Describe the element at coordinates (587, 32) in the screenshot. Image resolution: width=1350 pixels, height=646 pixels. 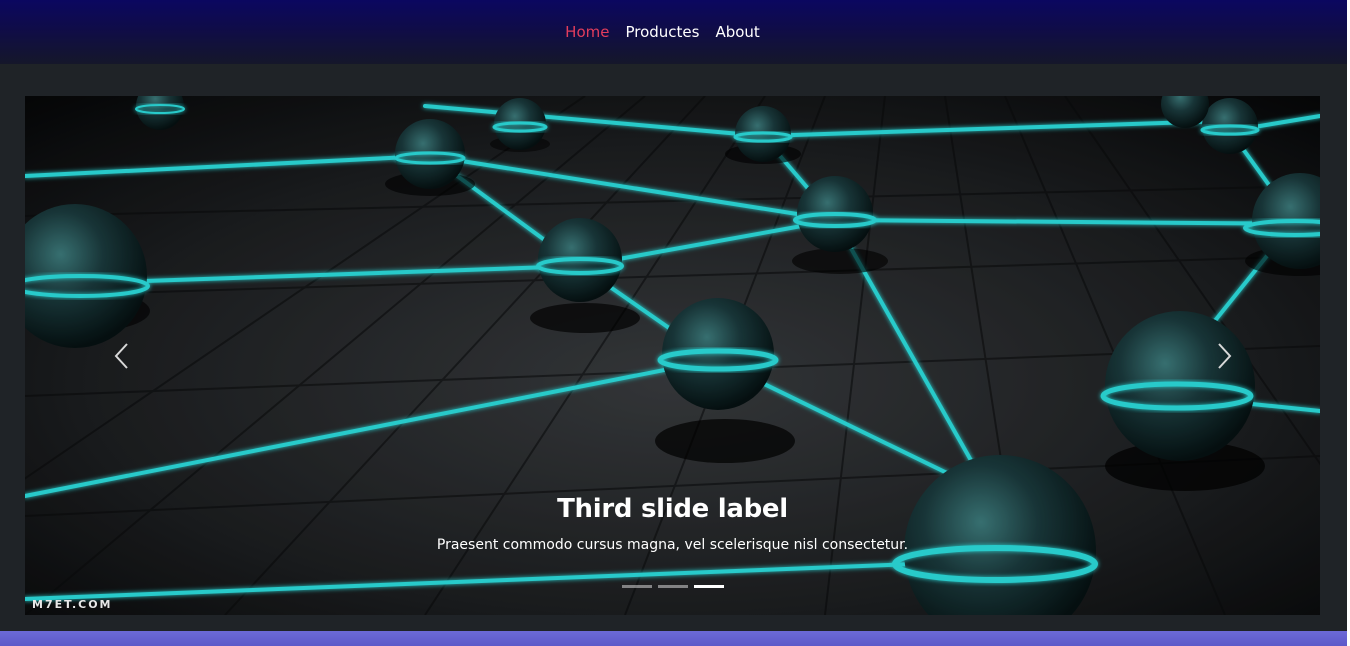
I see `nav-link-home: Home` at that location.